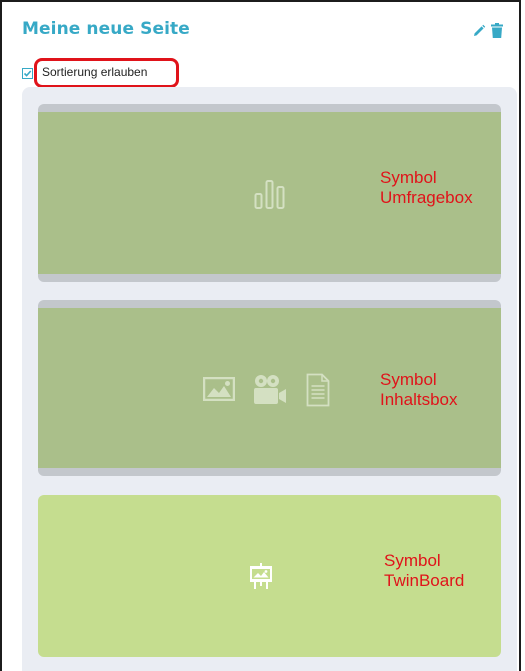 This screenshot has width=525, height=671. Describe the element at coordinates (419, 399) in the screenshot. I see `content-annotation-line2: Inhaltsbox` at that location.